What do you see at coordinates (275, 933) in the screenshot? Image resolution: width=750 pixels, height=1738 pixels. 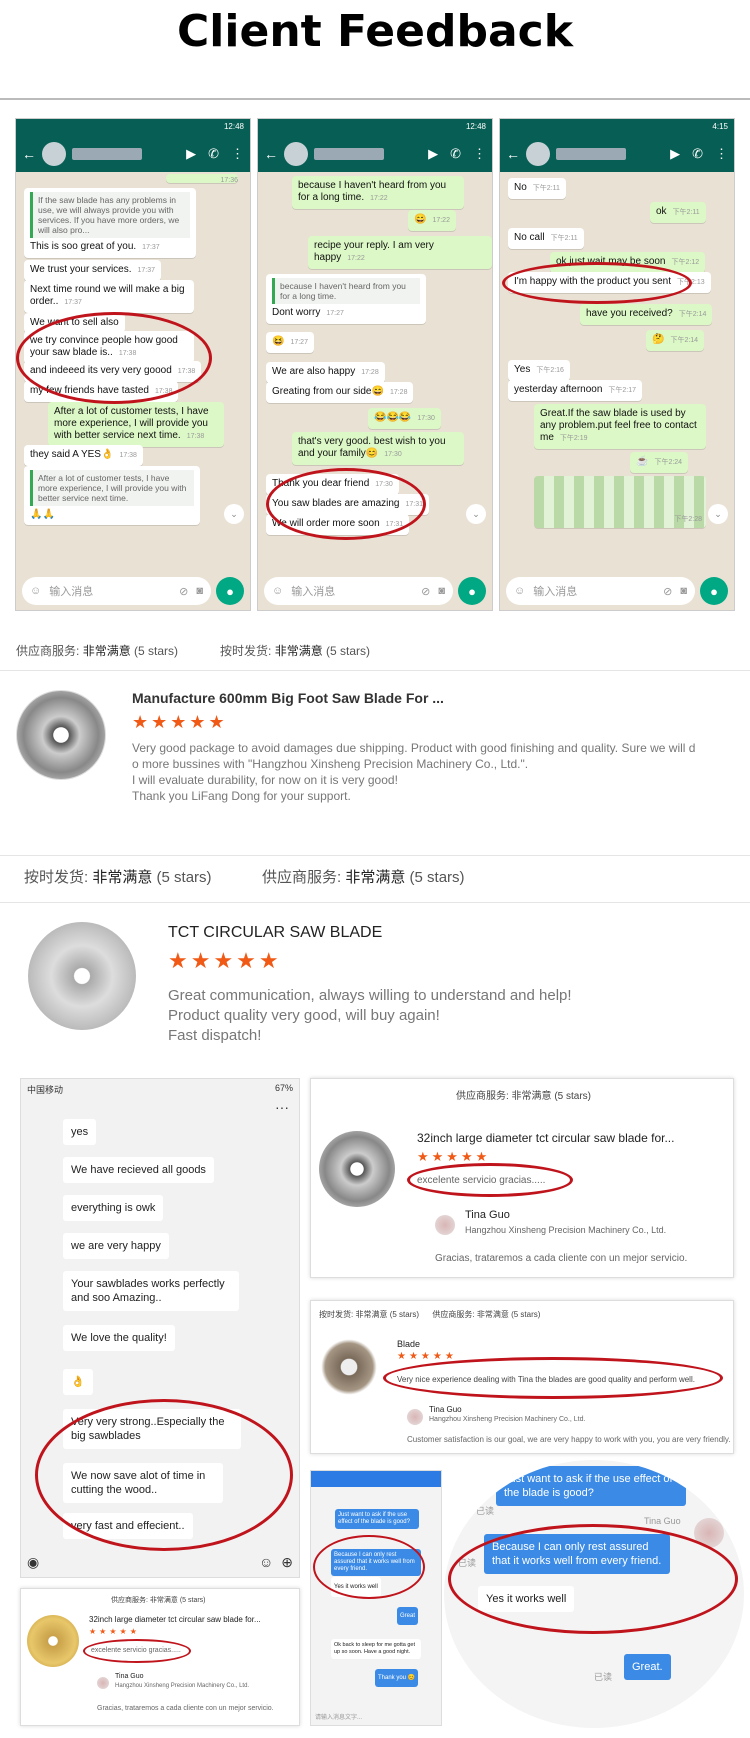 I see `product-title: TCT CIRCULAR SAW BLADE` at bounding box center [275, 933].